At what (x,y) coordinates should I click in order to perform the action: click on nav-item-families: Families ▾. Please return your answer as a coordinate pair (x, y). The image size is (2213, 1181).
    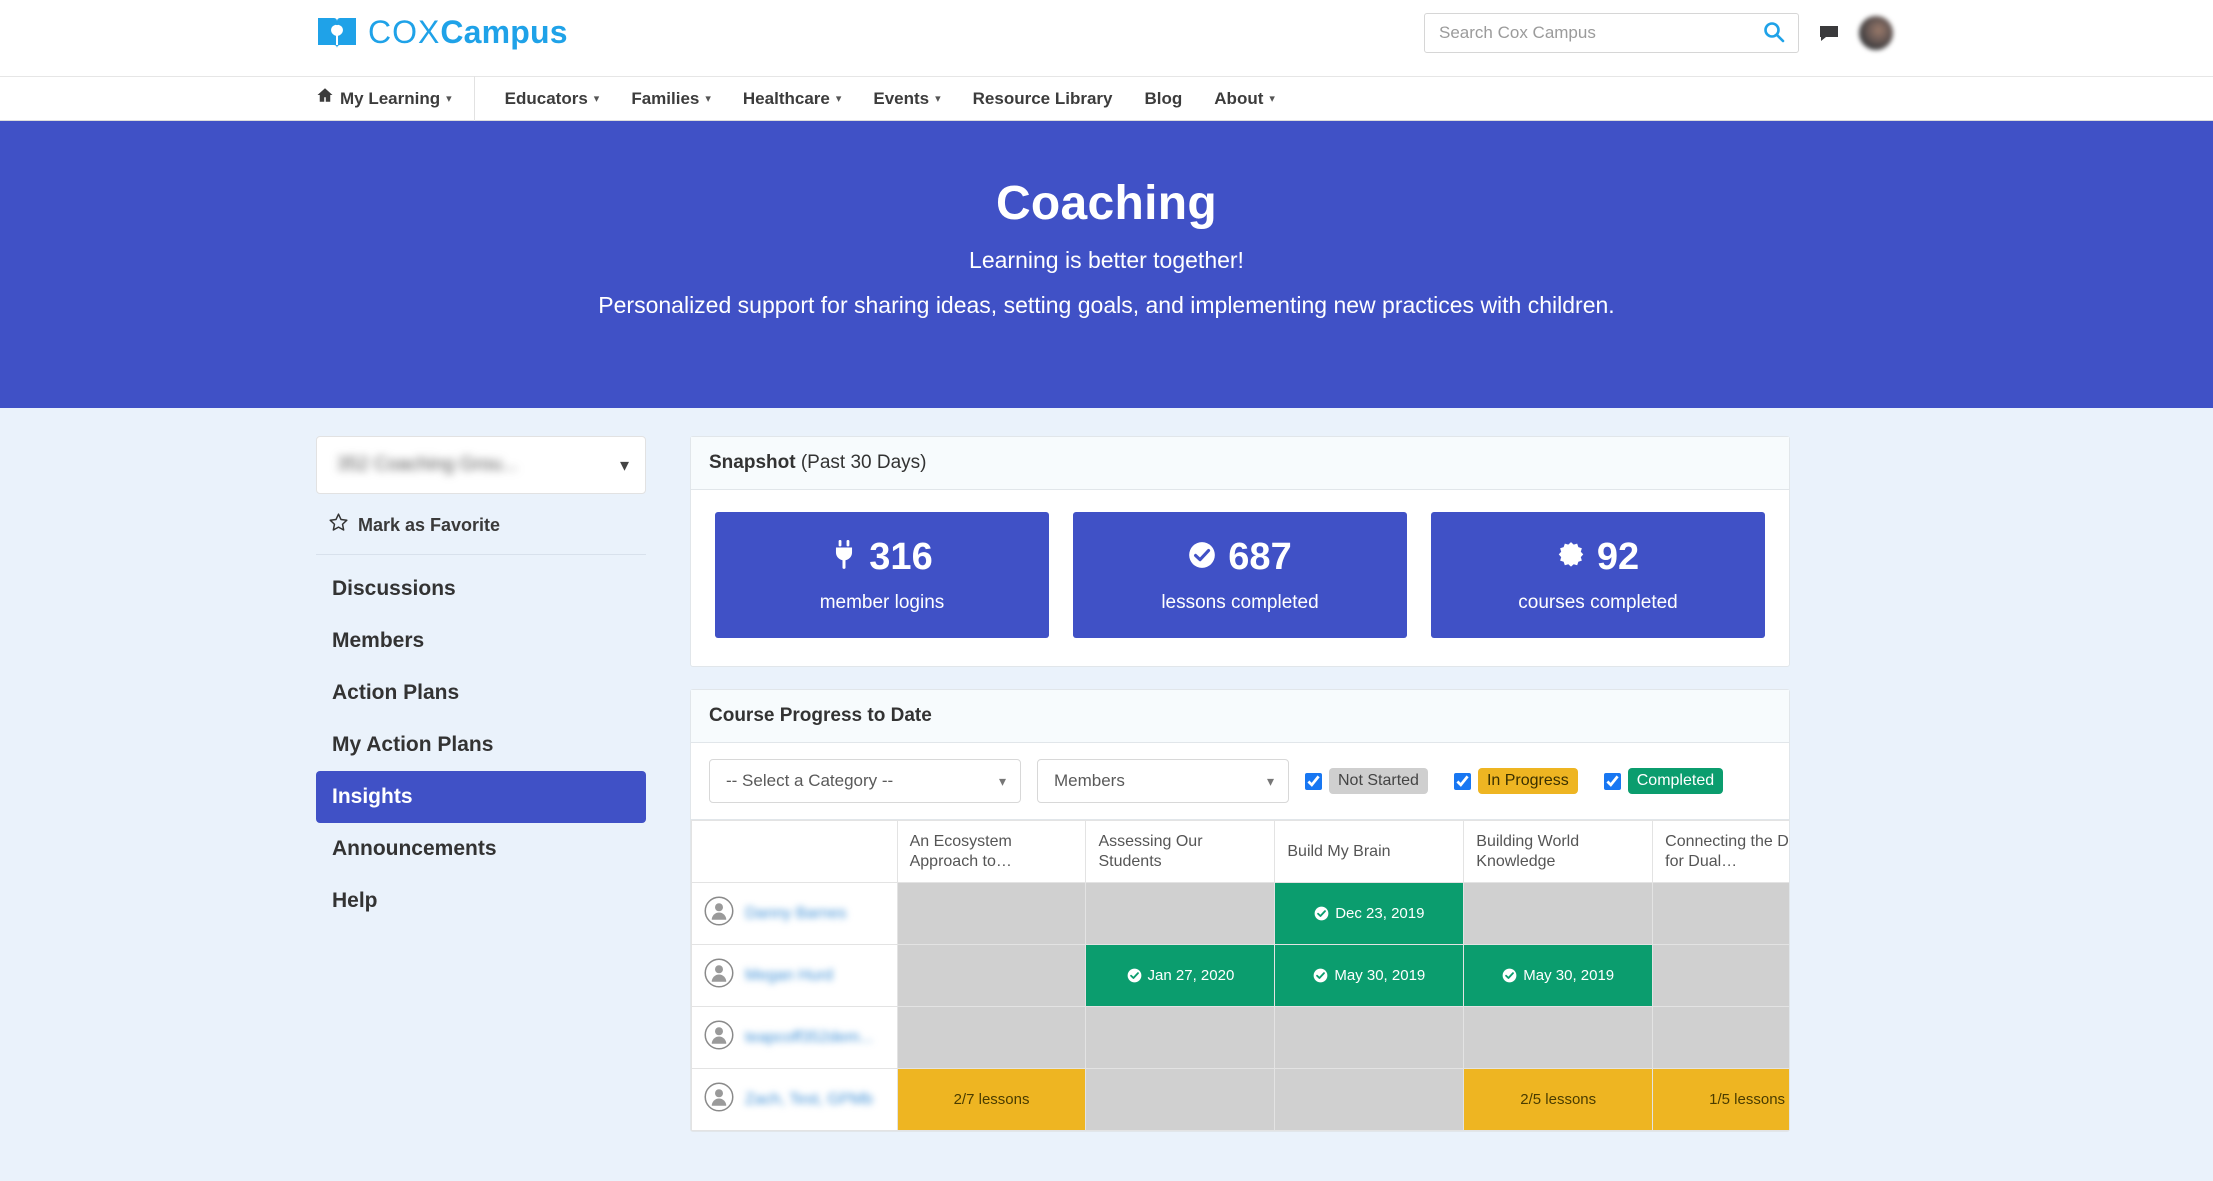
    Looking at the image, I should click on (671, 98).